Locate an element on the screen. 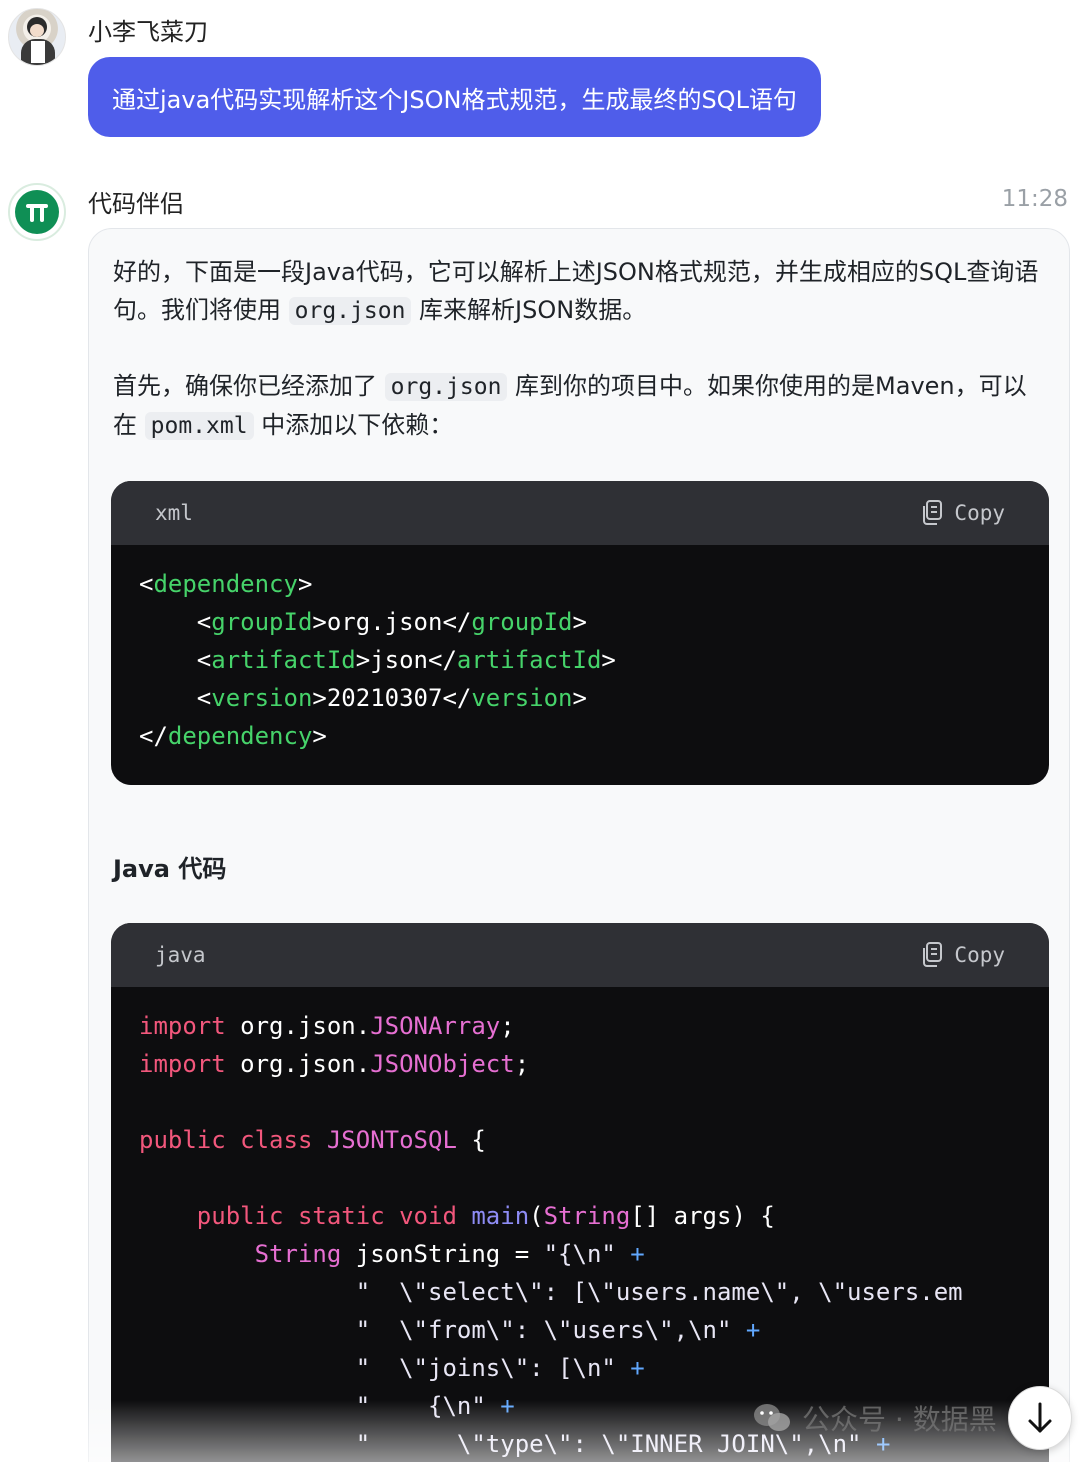  message-timestamp: 11:28 is located at coordinates (1034, 199).